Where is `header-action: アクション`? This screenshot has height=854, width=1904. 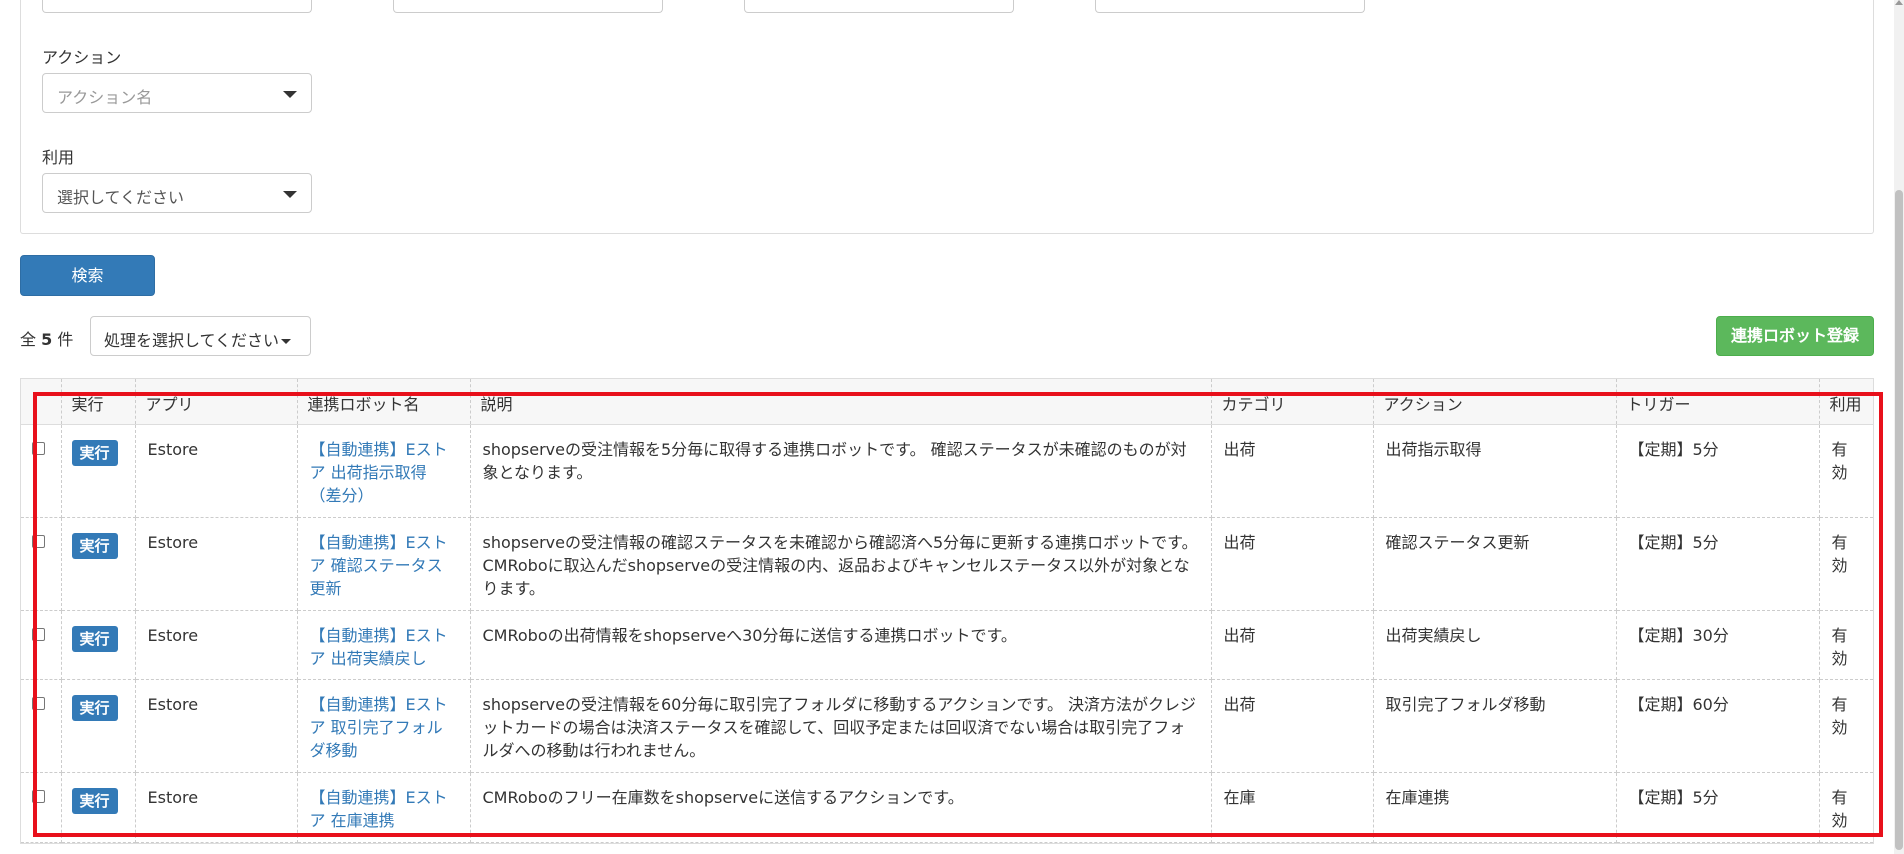
header-action: アクション is located at coordinates (1495, 402).